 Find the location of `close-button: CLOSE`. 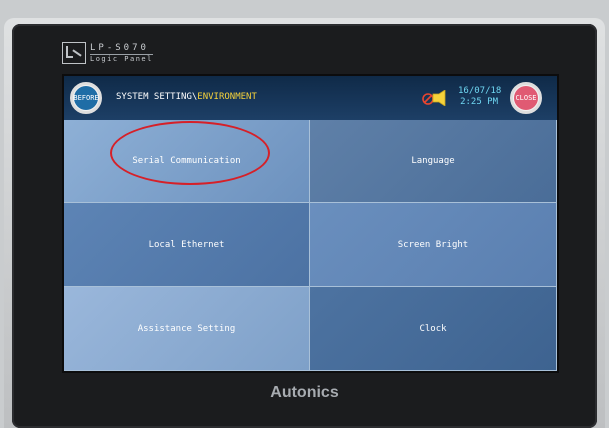

close-button: CLOSE is located at coordinates (526, 98).